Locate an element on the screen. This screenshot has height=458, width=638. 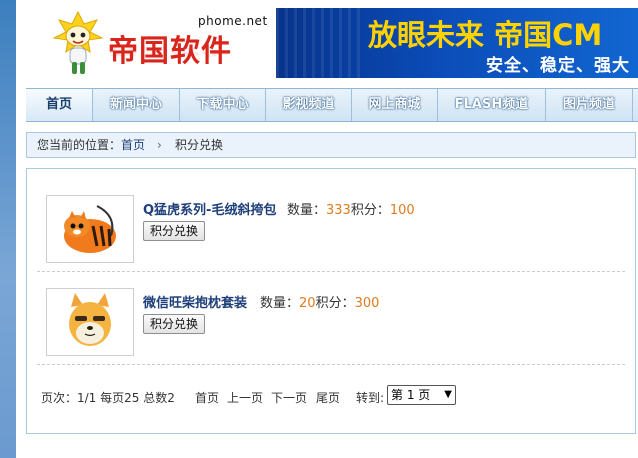
pager-goto-label: 转到: is located at coordinates (370, 398).